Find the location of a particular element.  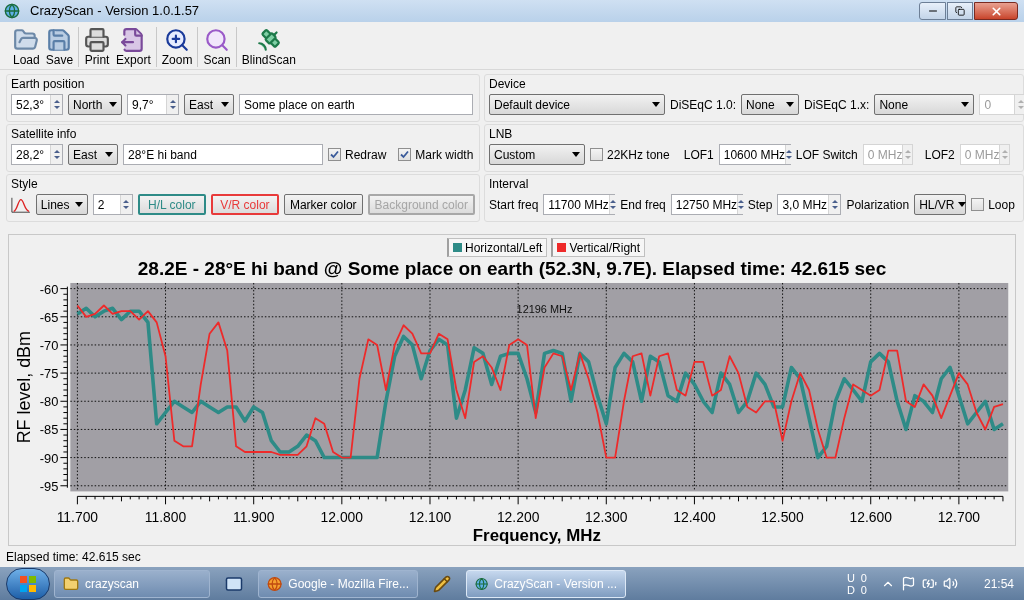

legend-item: Vertical/Right is located at coordinates (598, 247).